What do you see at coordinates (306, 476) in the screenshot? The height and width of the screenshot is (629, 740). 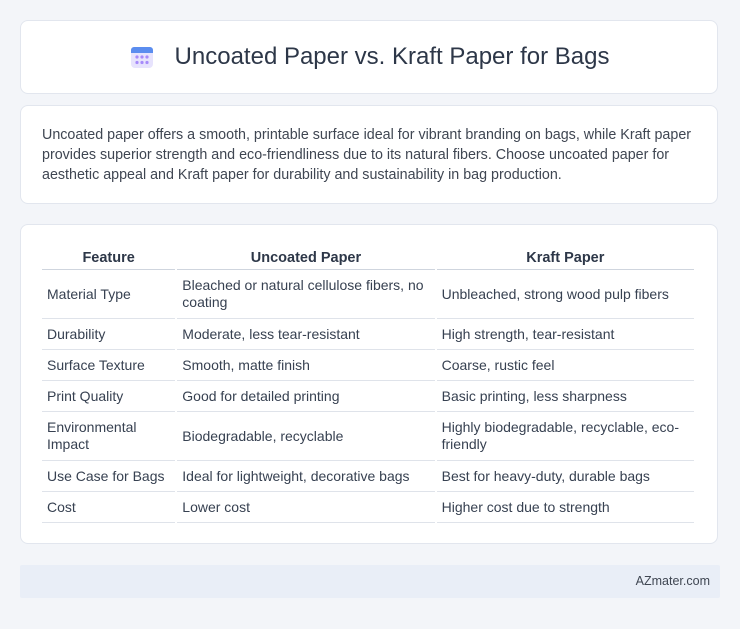 I see `uncoated-cell: Ideal for lightweight, decorative bags` at bounding box center [306, 476].